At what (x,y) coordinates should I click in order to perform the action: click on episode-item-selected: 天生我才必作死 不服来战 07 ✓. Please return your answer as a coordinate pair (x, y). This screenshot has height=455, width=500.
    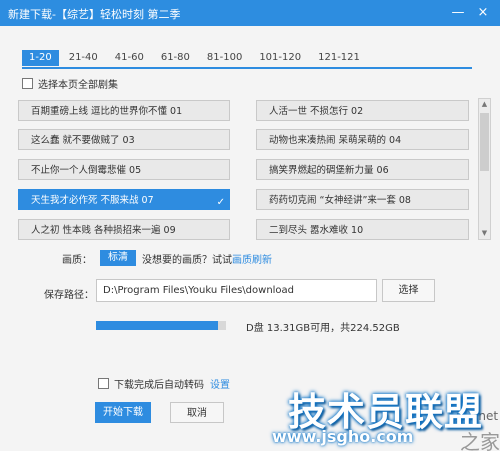
    Looking at the image, I should click on (124, 199).